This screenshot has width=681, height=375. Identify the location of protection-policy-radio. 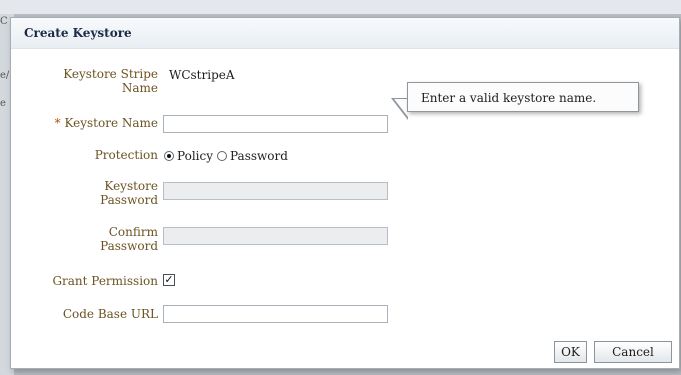
(169, 156).